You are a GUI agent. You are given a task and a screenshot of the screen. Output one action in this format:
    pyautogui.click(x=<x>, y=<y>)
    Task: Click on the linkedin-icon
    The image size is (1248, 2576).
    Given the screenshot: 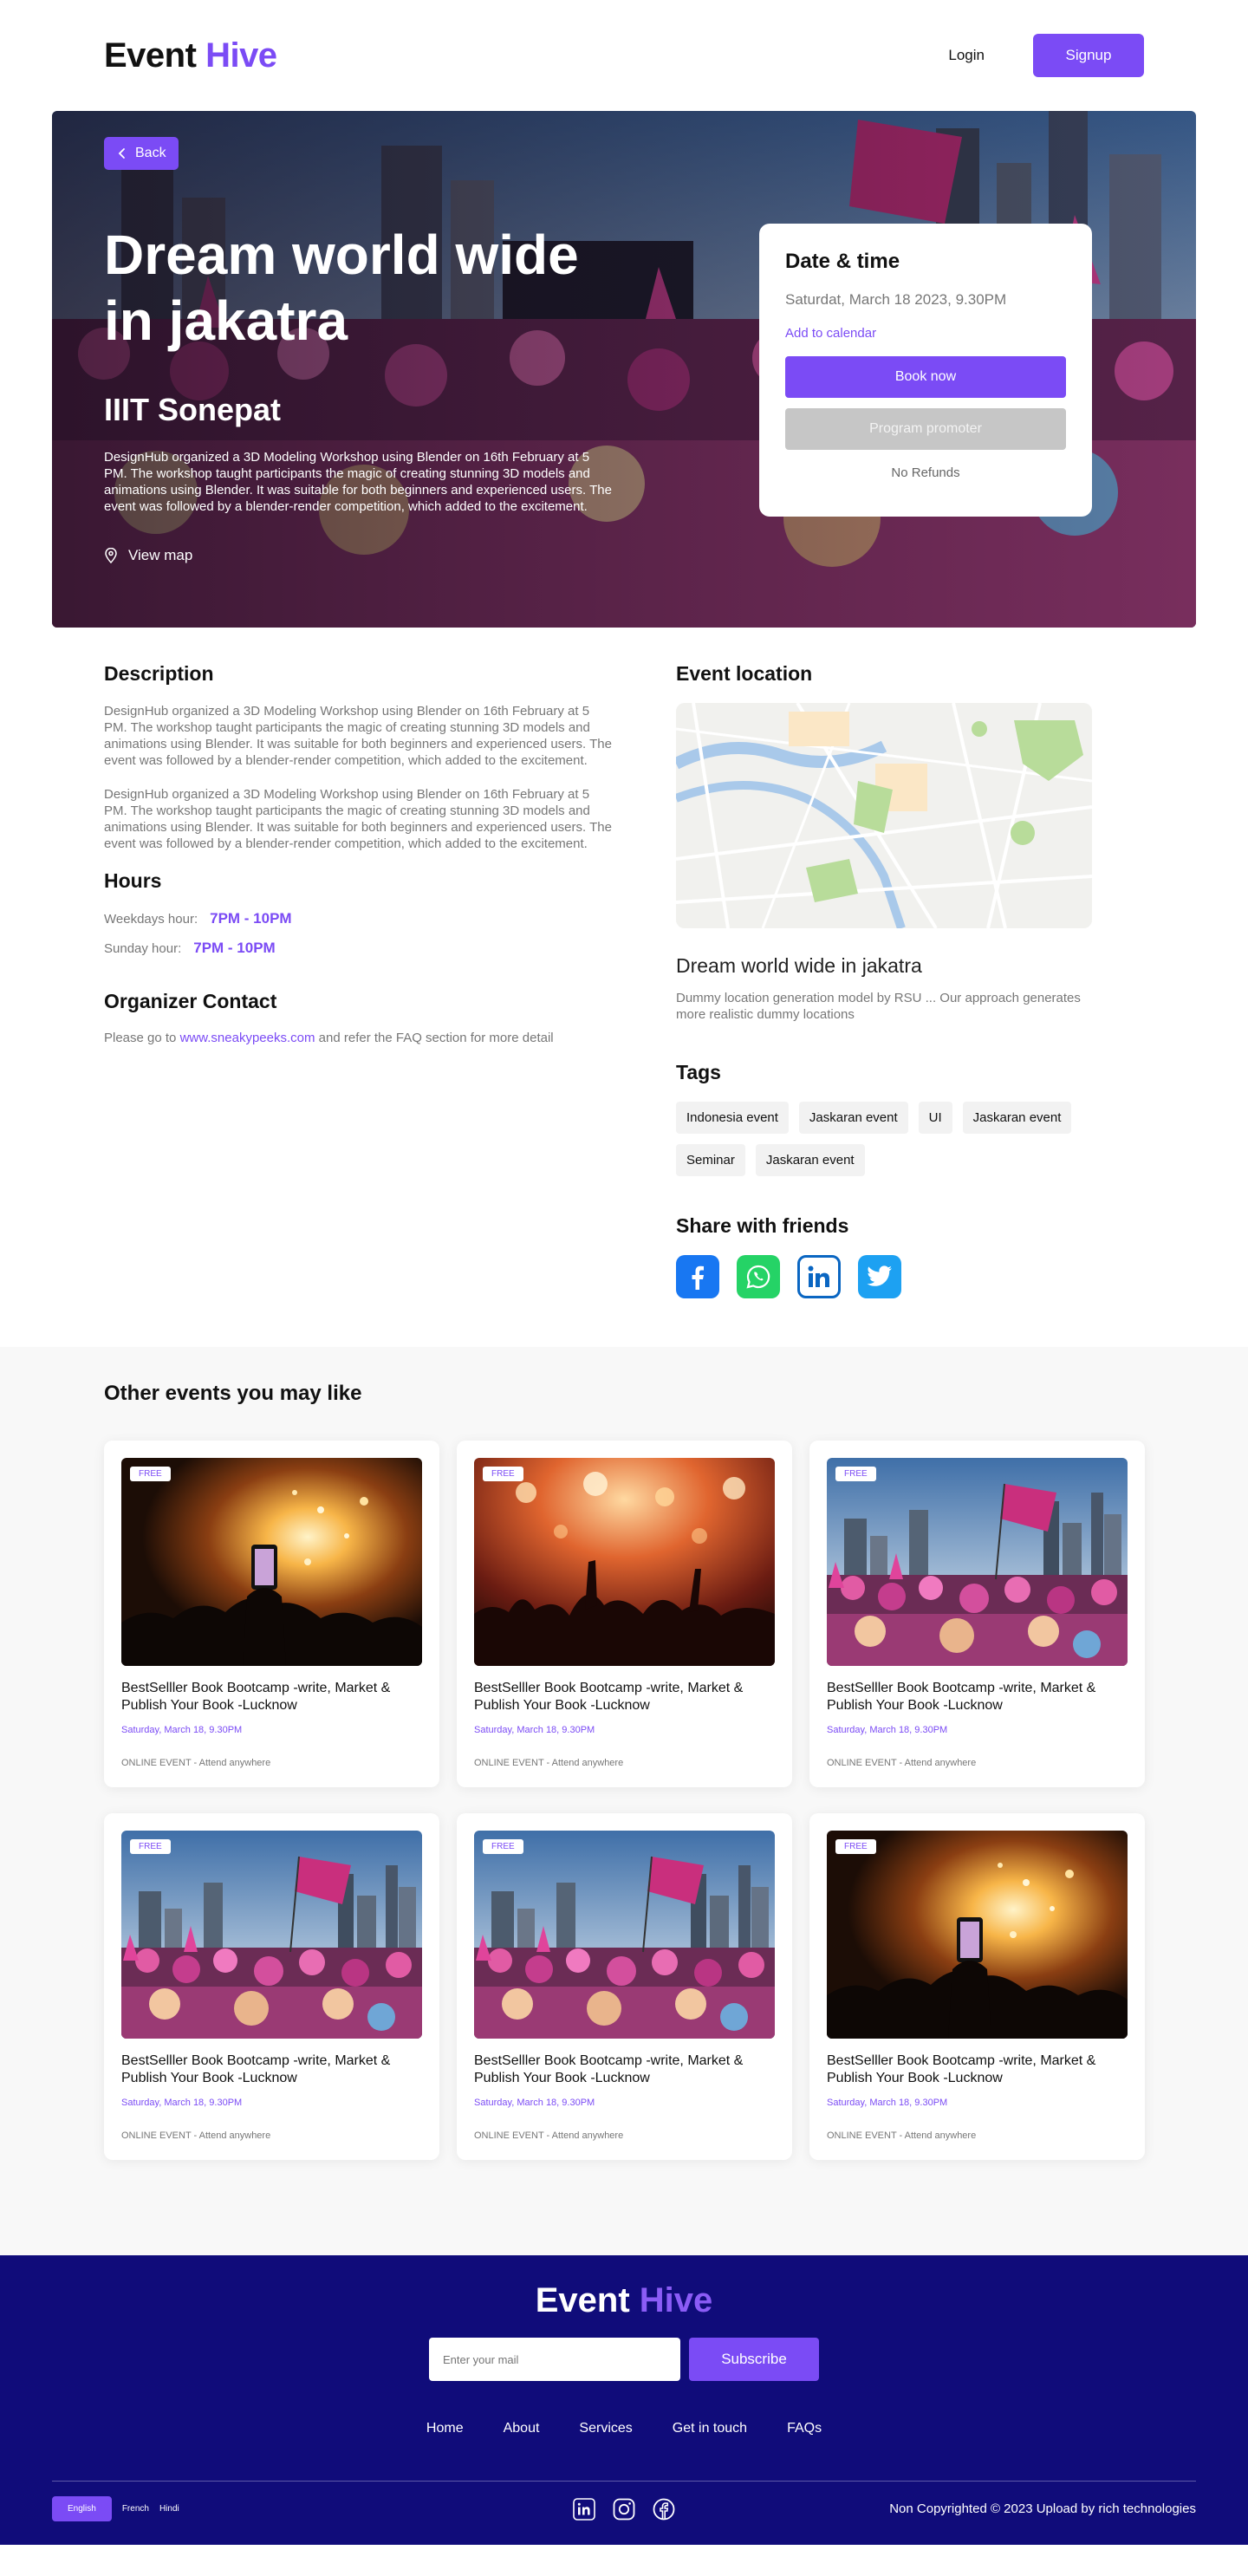 What is the action you would take?
    pyautogui.click(x=819, y=1277)
    